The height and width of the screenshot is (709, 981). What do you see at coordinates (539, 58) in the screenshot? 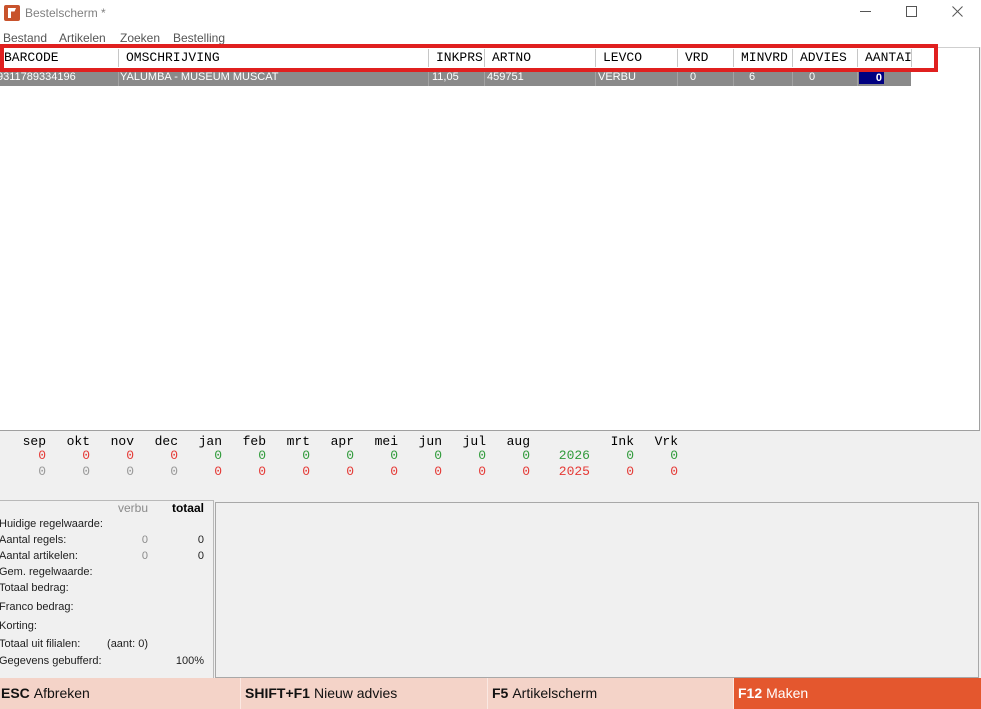
I see `column-header-artno: ARTNO` at bounding box center [539, 58].